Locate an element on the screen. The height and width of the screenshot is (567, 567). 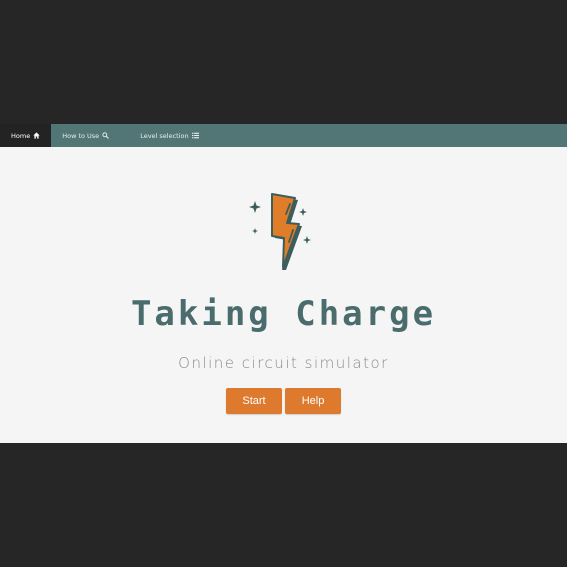
start-button: Start is located at coordinates (254, 401).